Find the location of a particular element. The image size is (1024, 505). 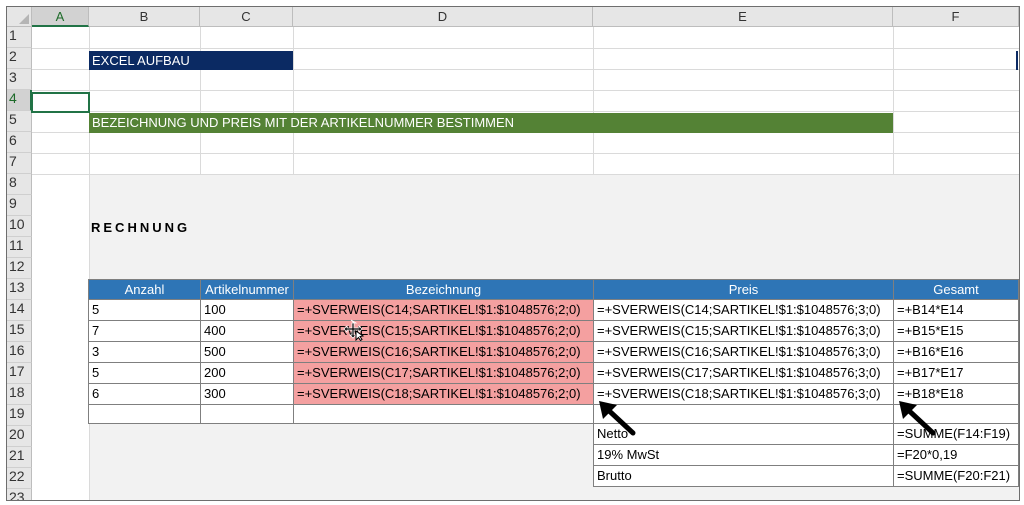

row-header-22: 22 is located at coordinates (19, 478).